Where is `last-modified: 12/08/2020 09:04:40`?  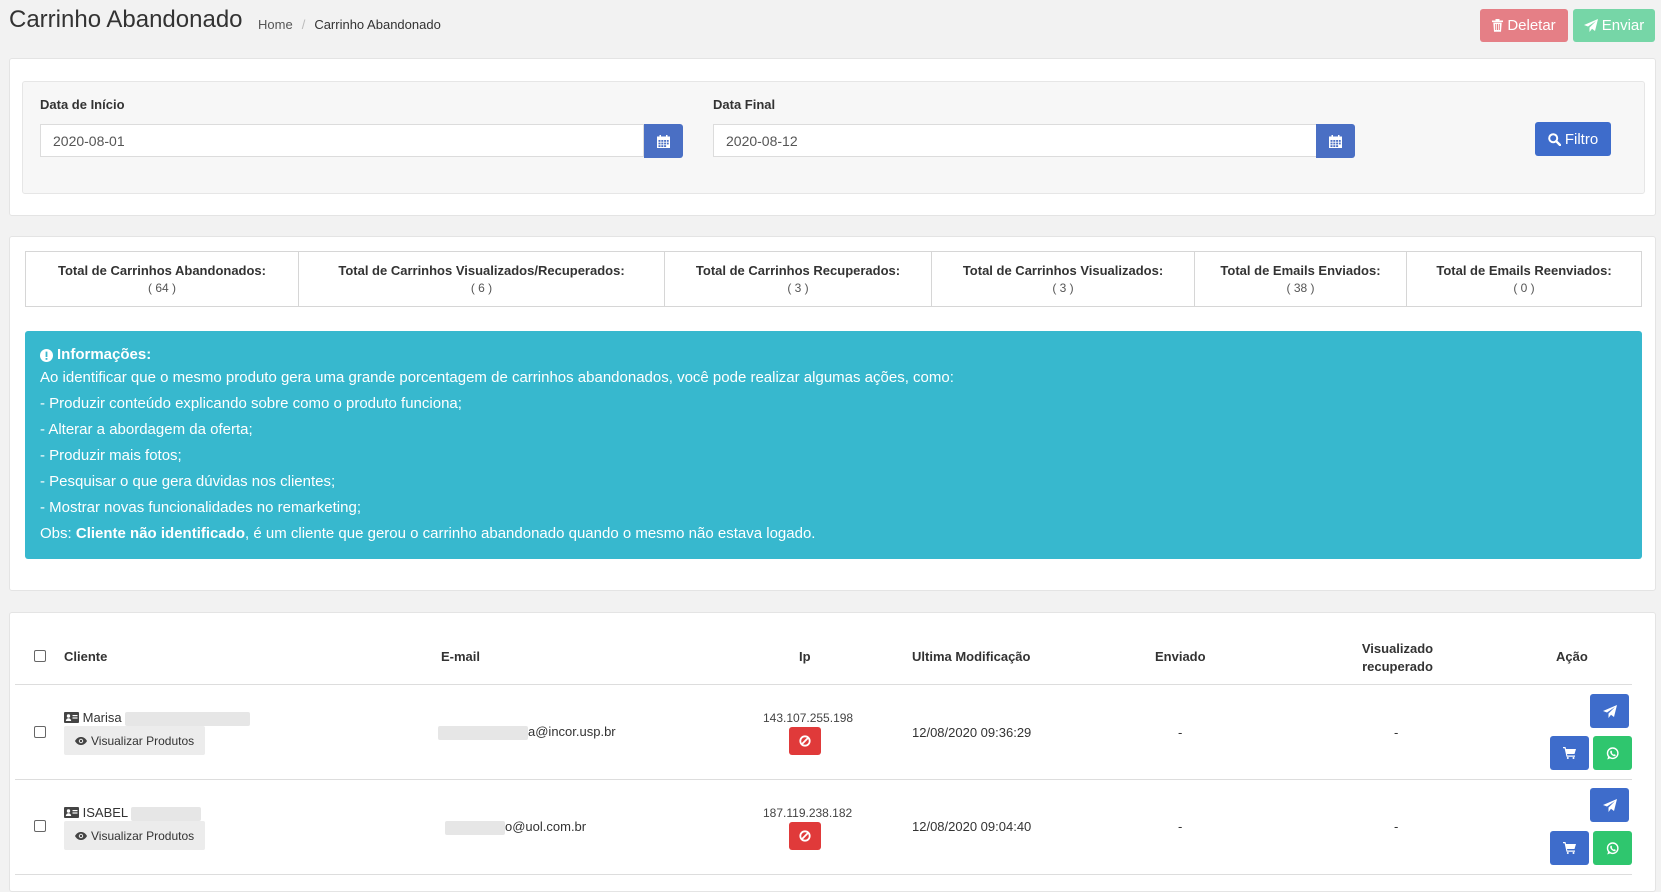 last-modified: 12/08/2020 09:04:40 is located at coordinates (972, 826).